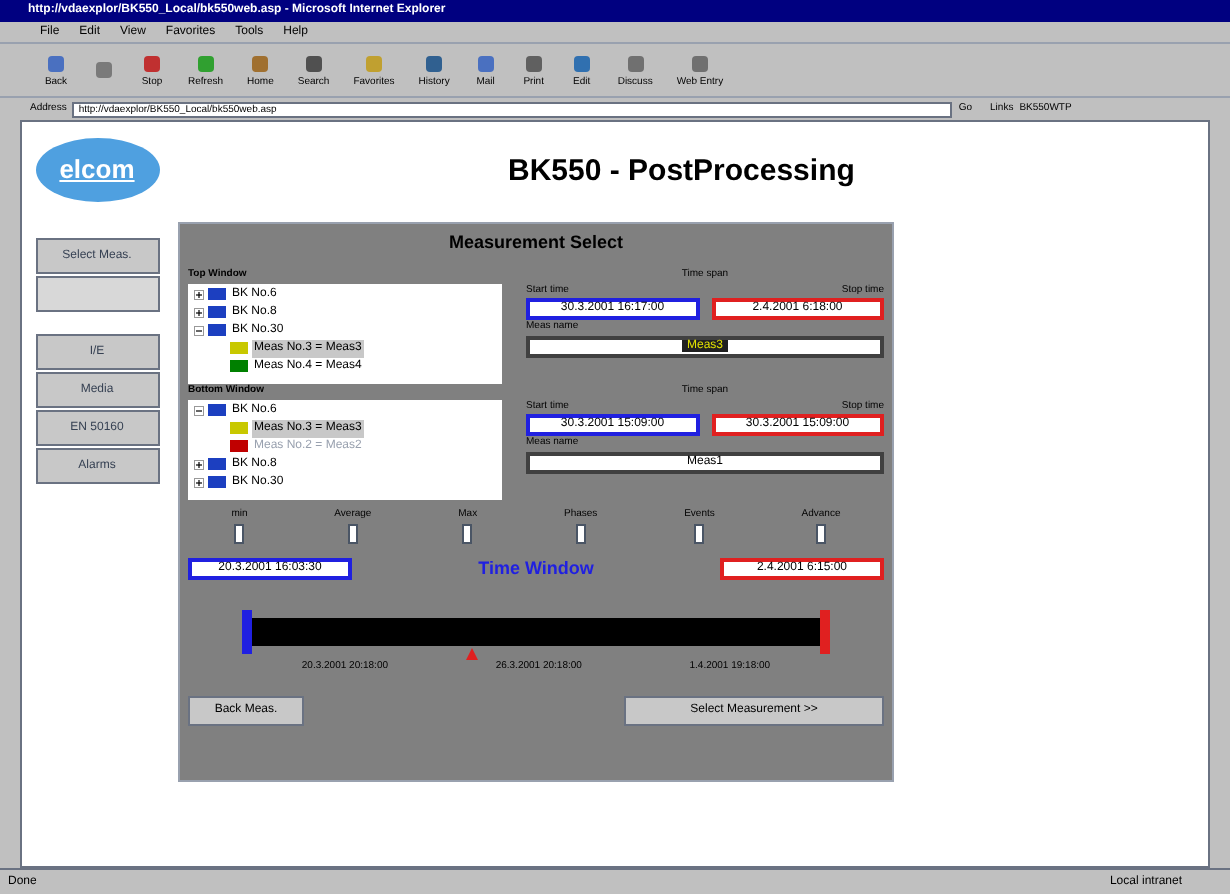  Describe the element at coordinates (681, 171) in the screenshot. I see `page-title: BK550 - PostProcessing` at that location.